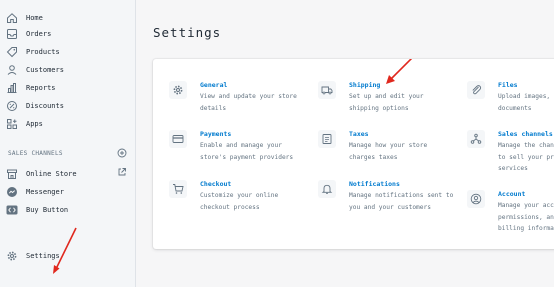 The image size is (554, 287). What do you see at coordinates (526, 205) in the screenshot?
I see `settings-item-desc: Manage your accou` at bounding box center [526, 205].